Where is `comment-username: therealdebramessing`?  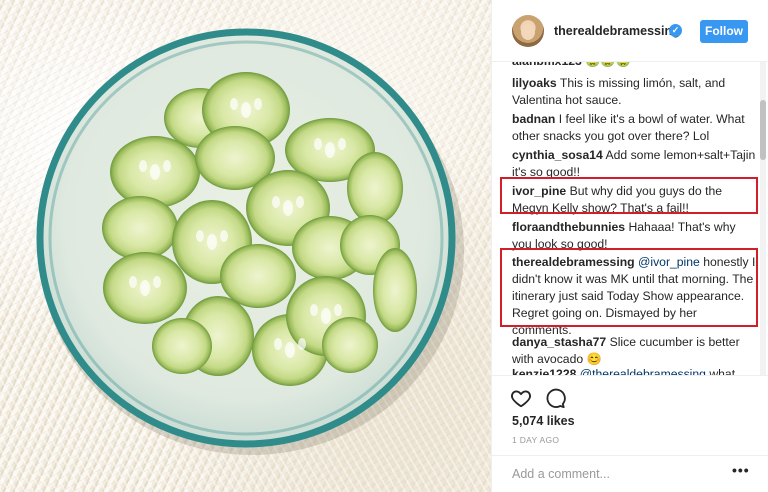 comment-username: therealdebramessing is located at coordinates (573, 262).